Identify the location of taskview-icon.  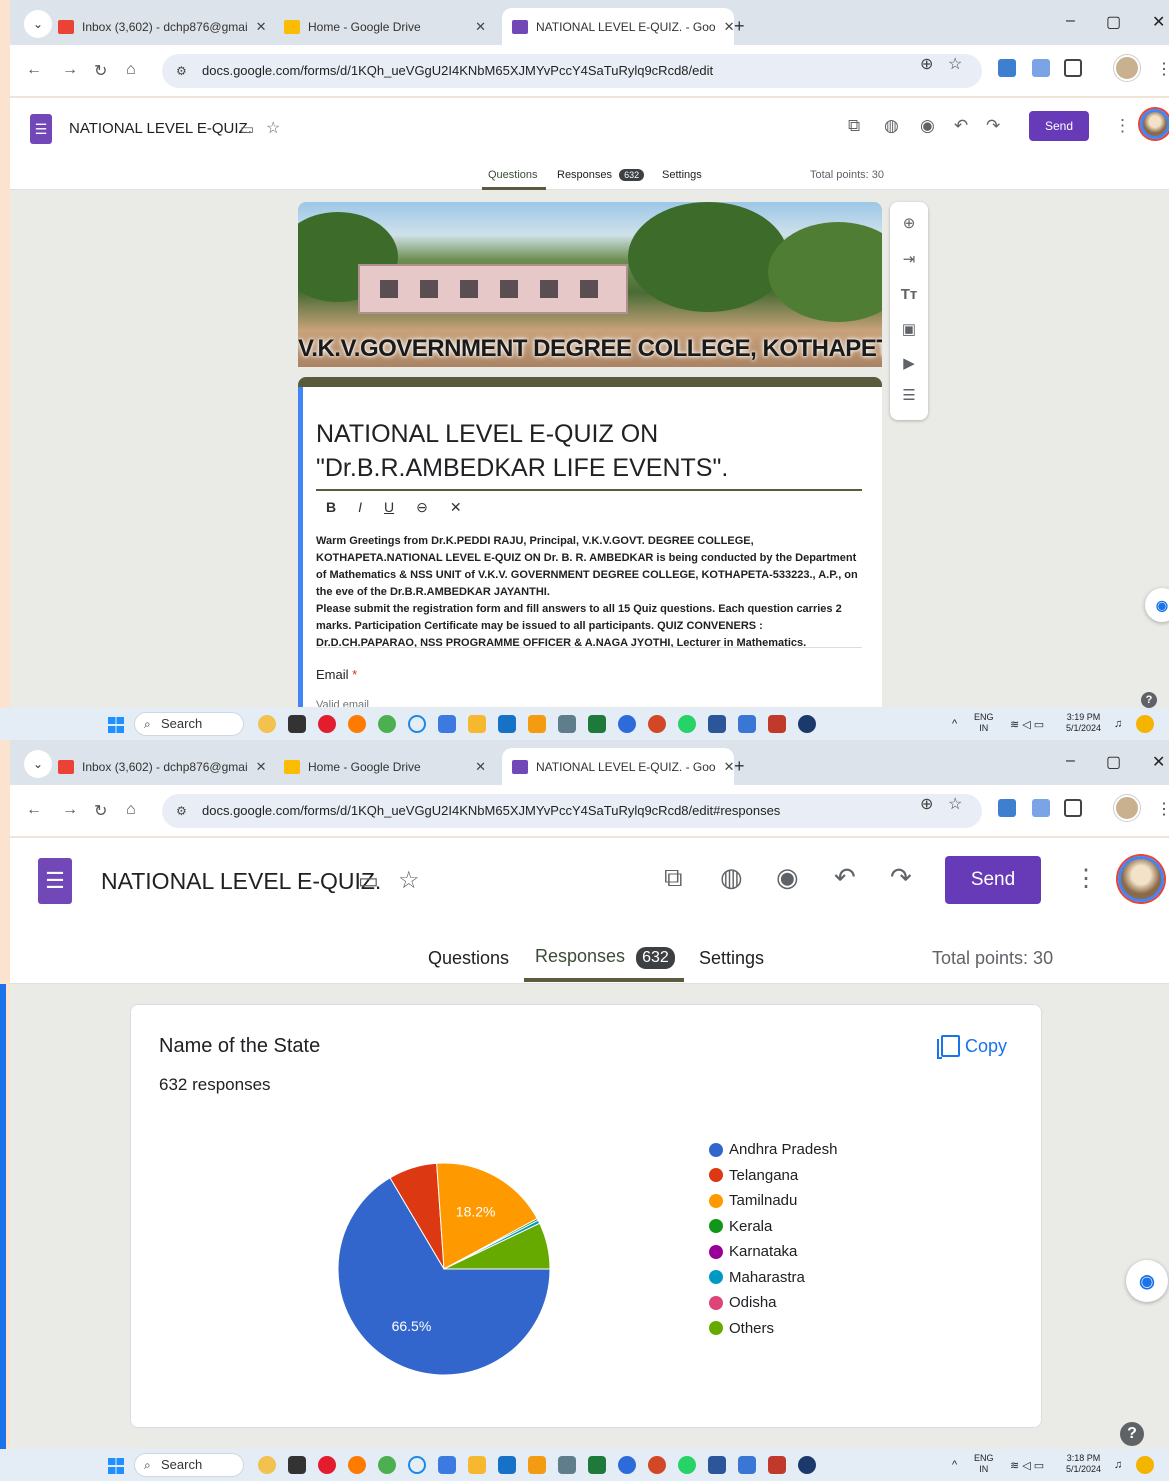
(297, 1465).